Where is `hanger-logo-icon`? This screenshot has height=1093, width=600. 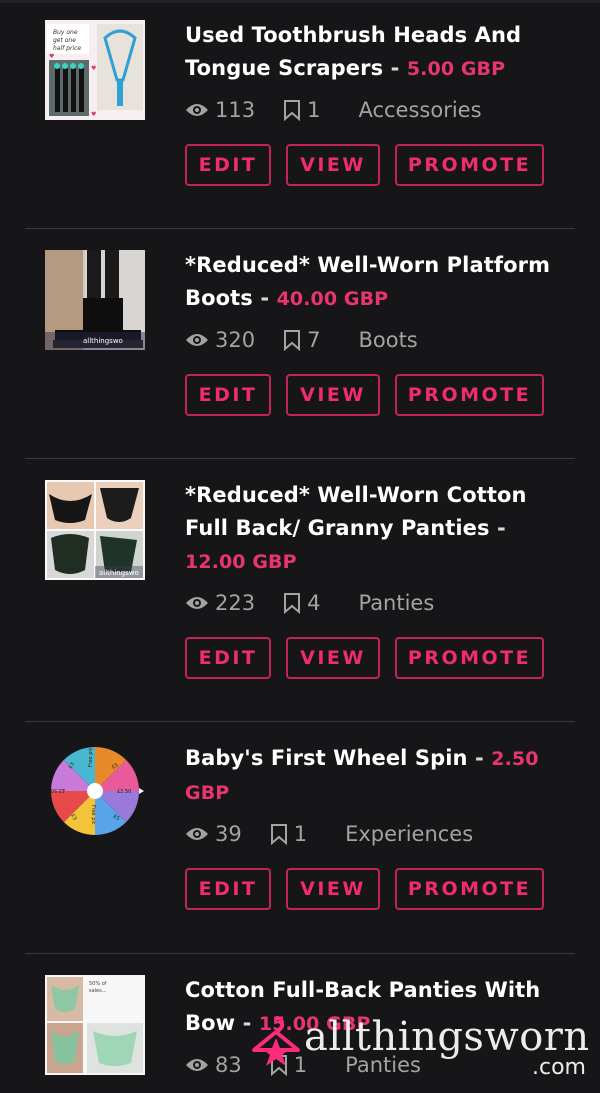
hanger-logo-icon is located at coordinates (276, 1041).